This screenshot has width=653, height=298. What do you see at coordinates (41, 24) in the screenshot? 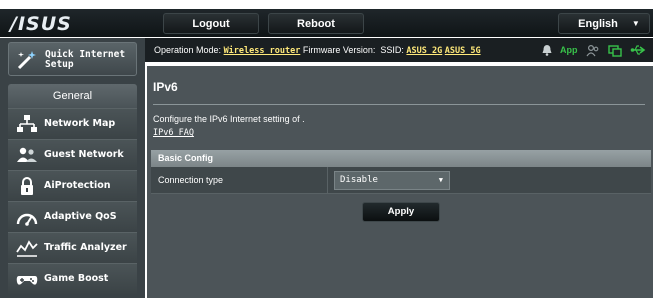
I see `asus-logo: /ISUS` at bounding box center [41, 24].